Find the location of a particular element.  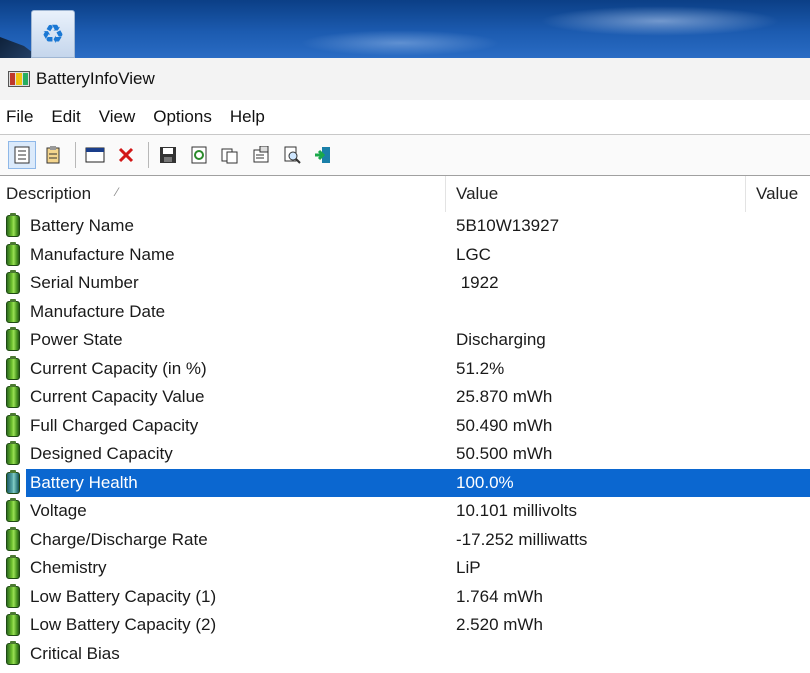

exit-icon is located at coordinates (322, 155).